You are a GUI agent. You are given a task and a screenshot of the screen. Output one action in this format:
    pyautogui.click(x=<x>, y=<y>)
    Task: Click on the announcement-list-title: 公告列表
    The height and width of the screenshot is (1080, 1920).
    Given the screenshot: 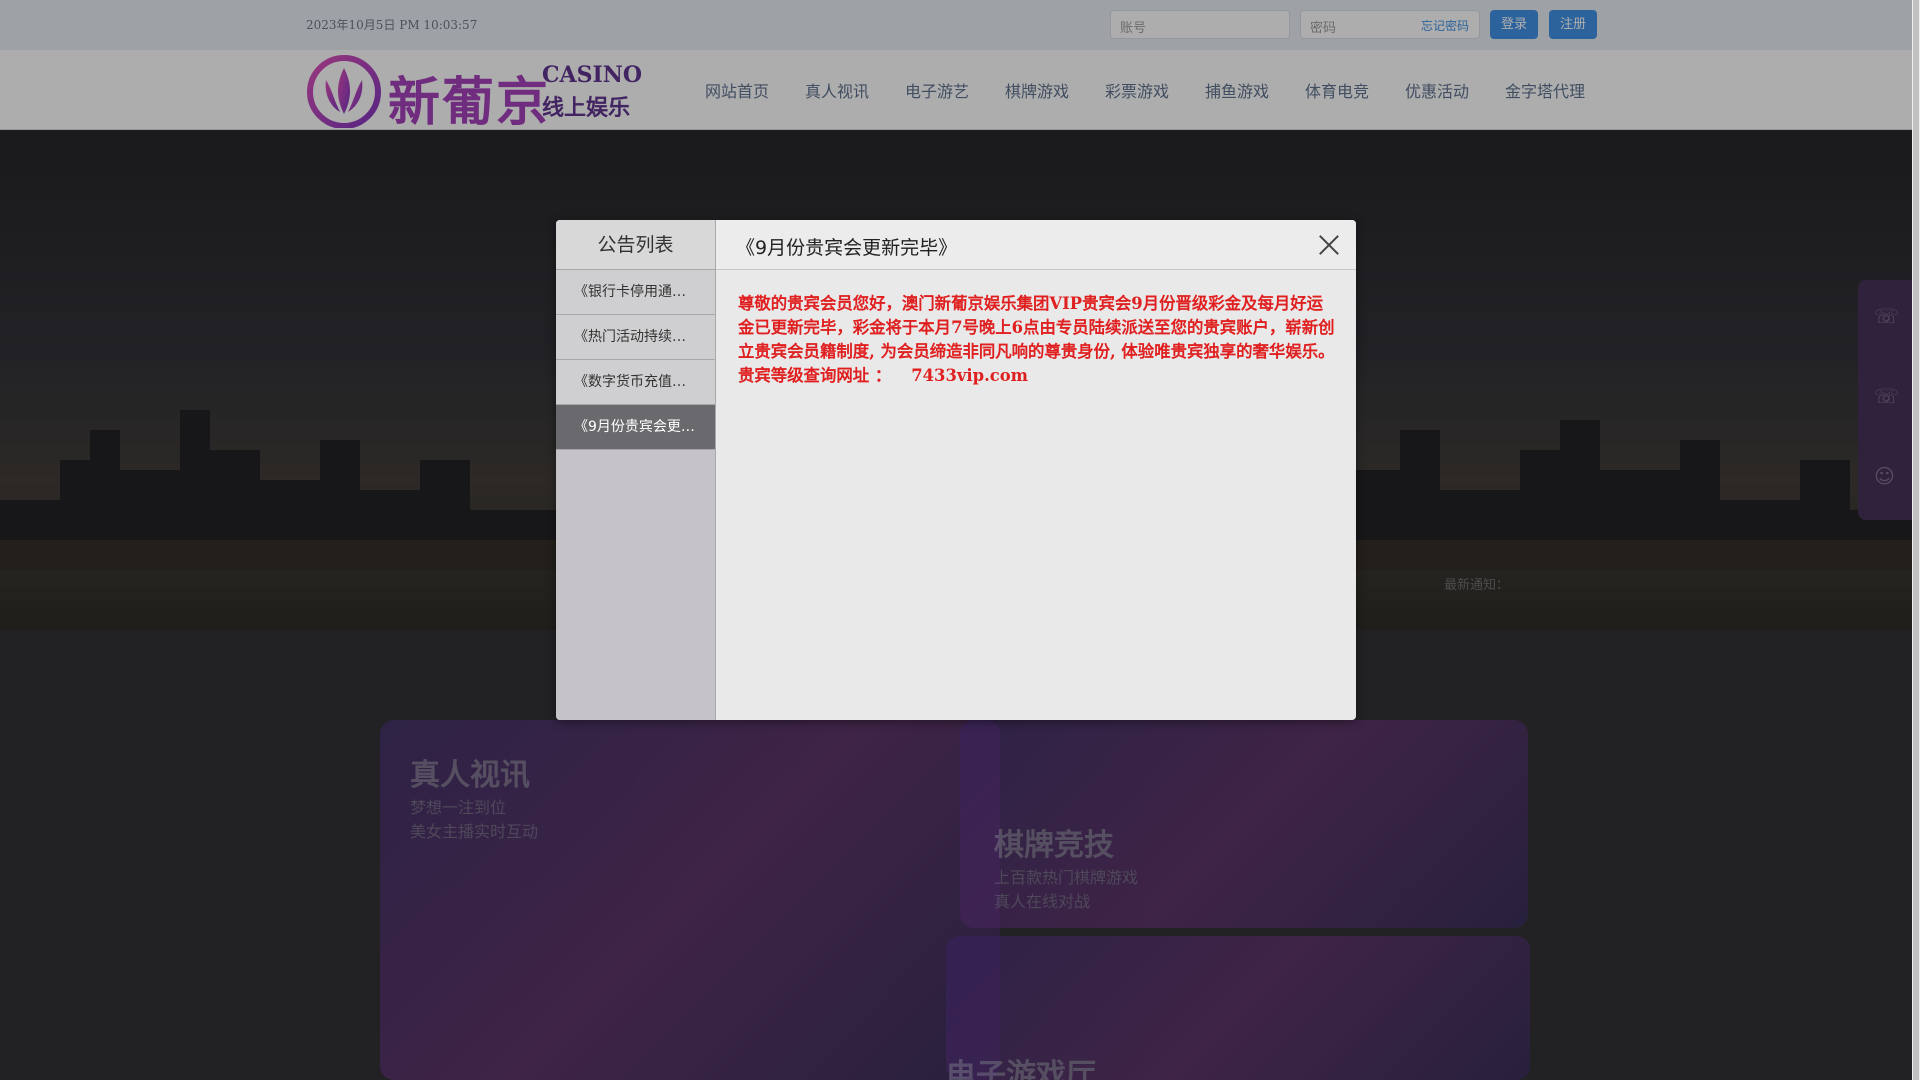 What is the action you would take?
    pyautogui.click(x=635, y=245)
    